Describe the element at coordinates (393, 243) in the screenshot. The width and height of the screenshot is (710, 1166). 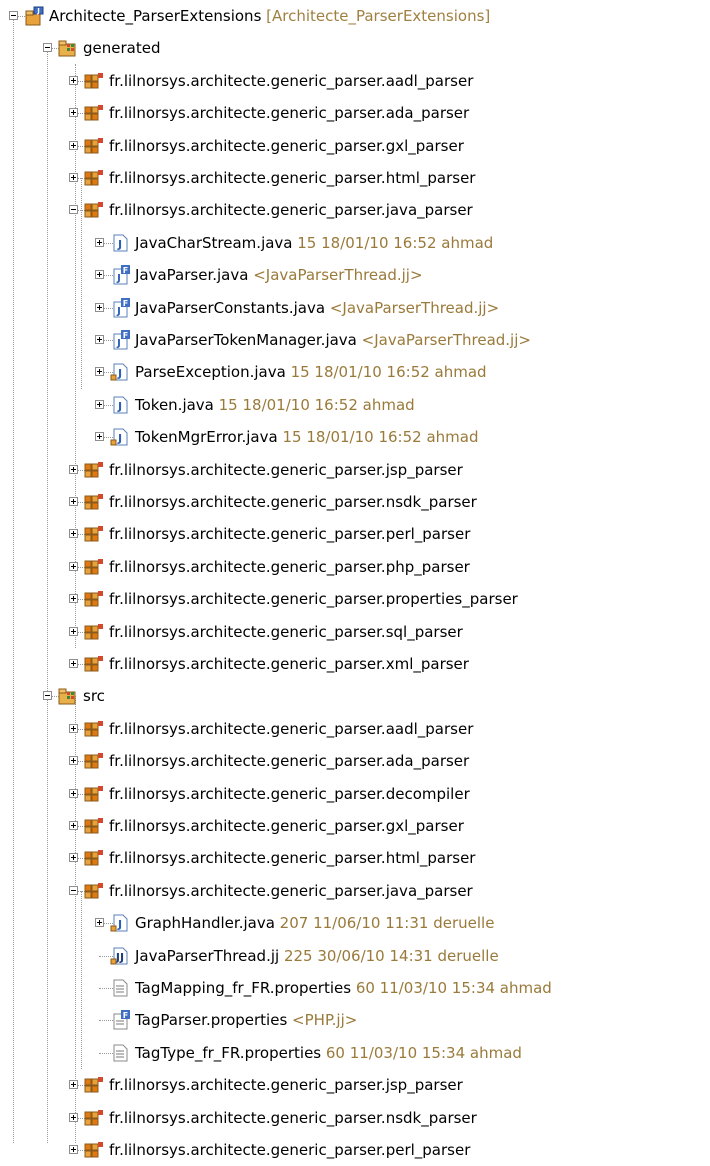
I see `node-decoration: 15 18/01/10 16:52 ahmad` at that location.